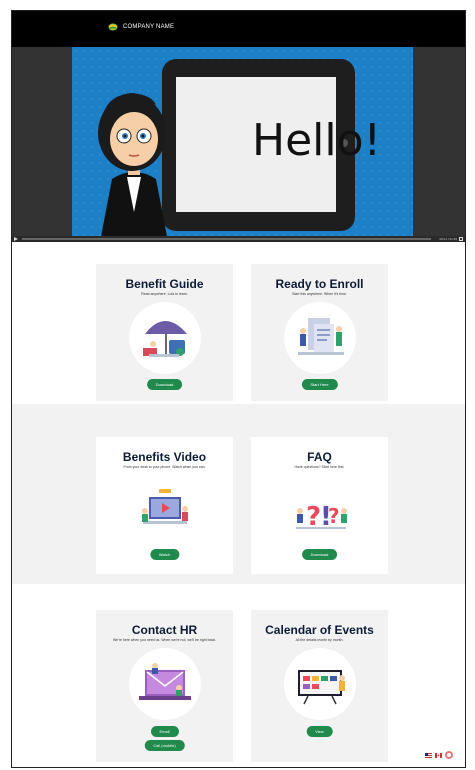 This screenshot has height=770, width=475. I want to click on fullscreen-icon, so click(461, 239).